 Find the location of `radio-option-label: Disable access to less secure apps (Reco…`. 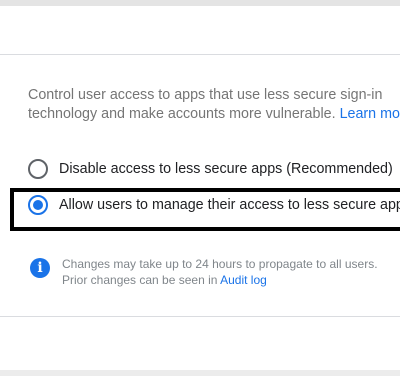

radio-option-label: Disable access to less secure apps (Reco… is located at coordinates (226, 169).